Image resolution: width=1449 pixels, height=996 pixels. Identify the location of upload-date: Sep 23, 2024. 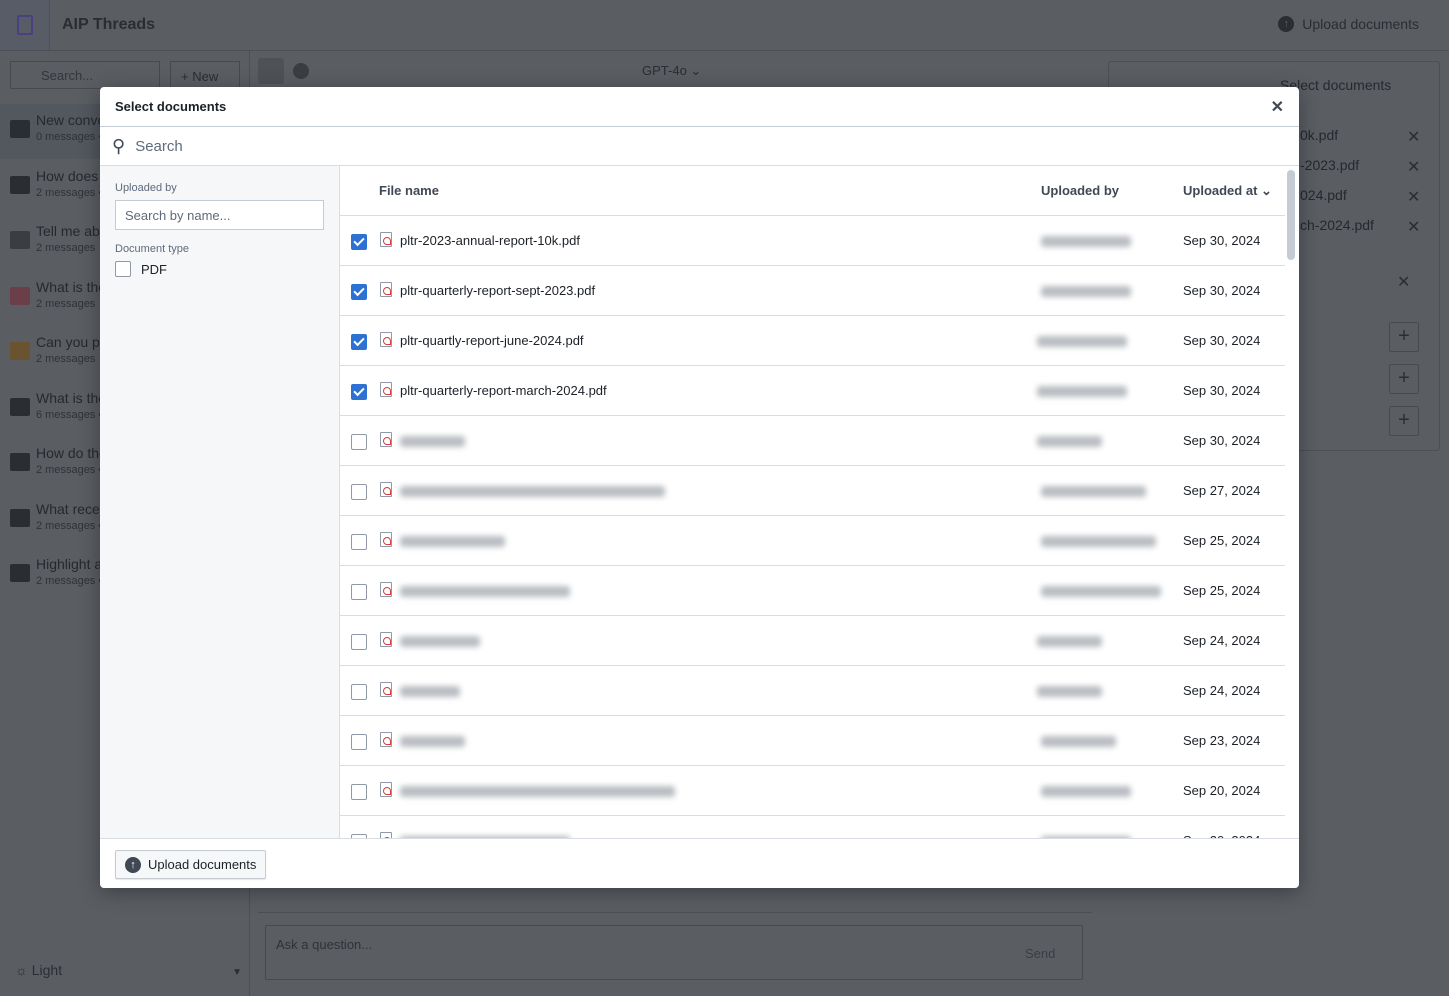
(1222, 740).